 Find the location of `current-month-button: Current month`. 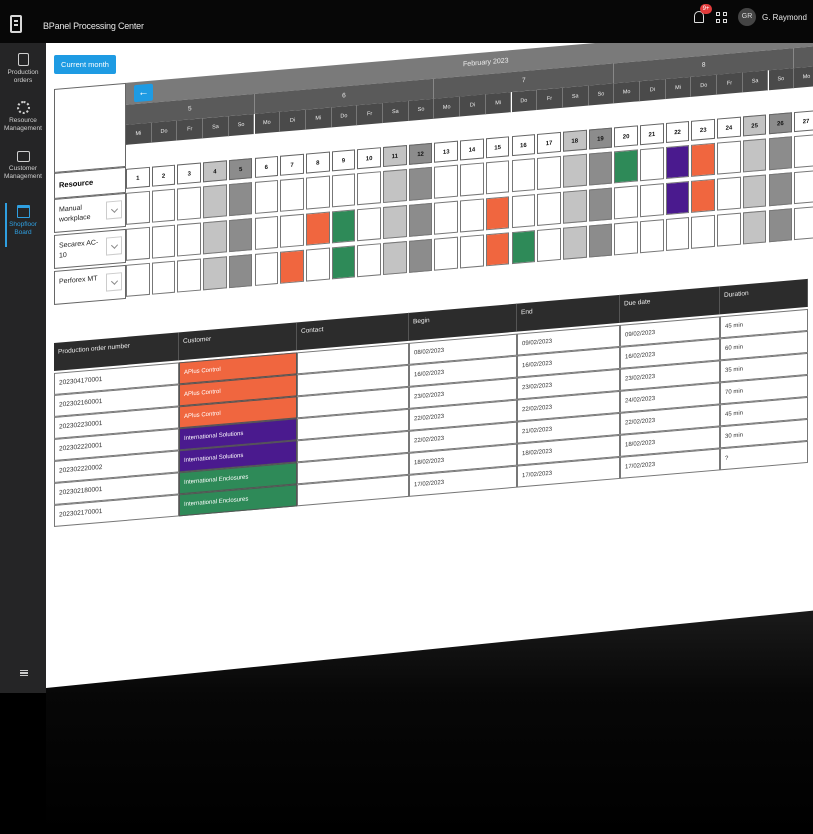

current-month-button: Current month is located at coordinates (85, 64).